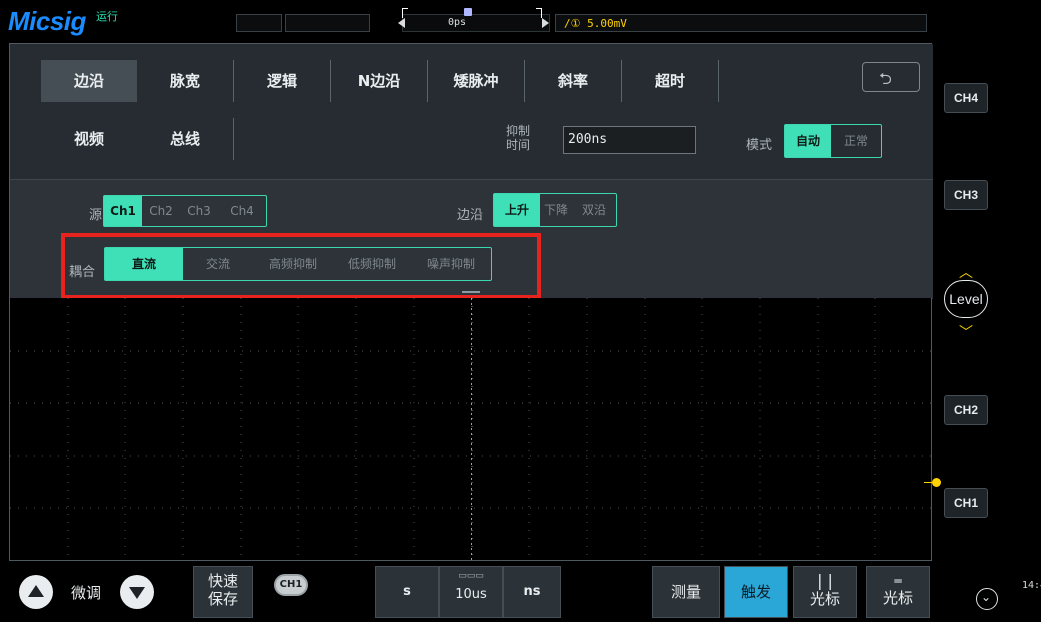 Image resolution: width=1041 pixels, height=622 pixels. What do you see at coordinates (594, 210) in the screenshot?
I see `edge-both-option: 双沿` at bounding box center [594, 210].